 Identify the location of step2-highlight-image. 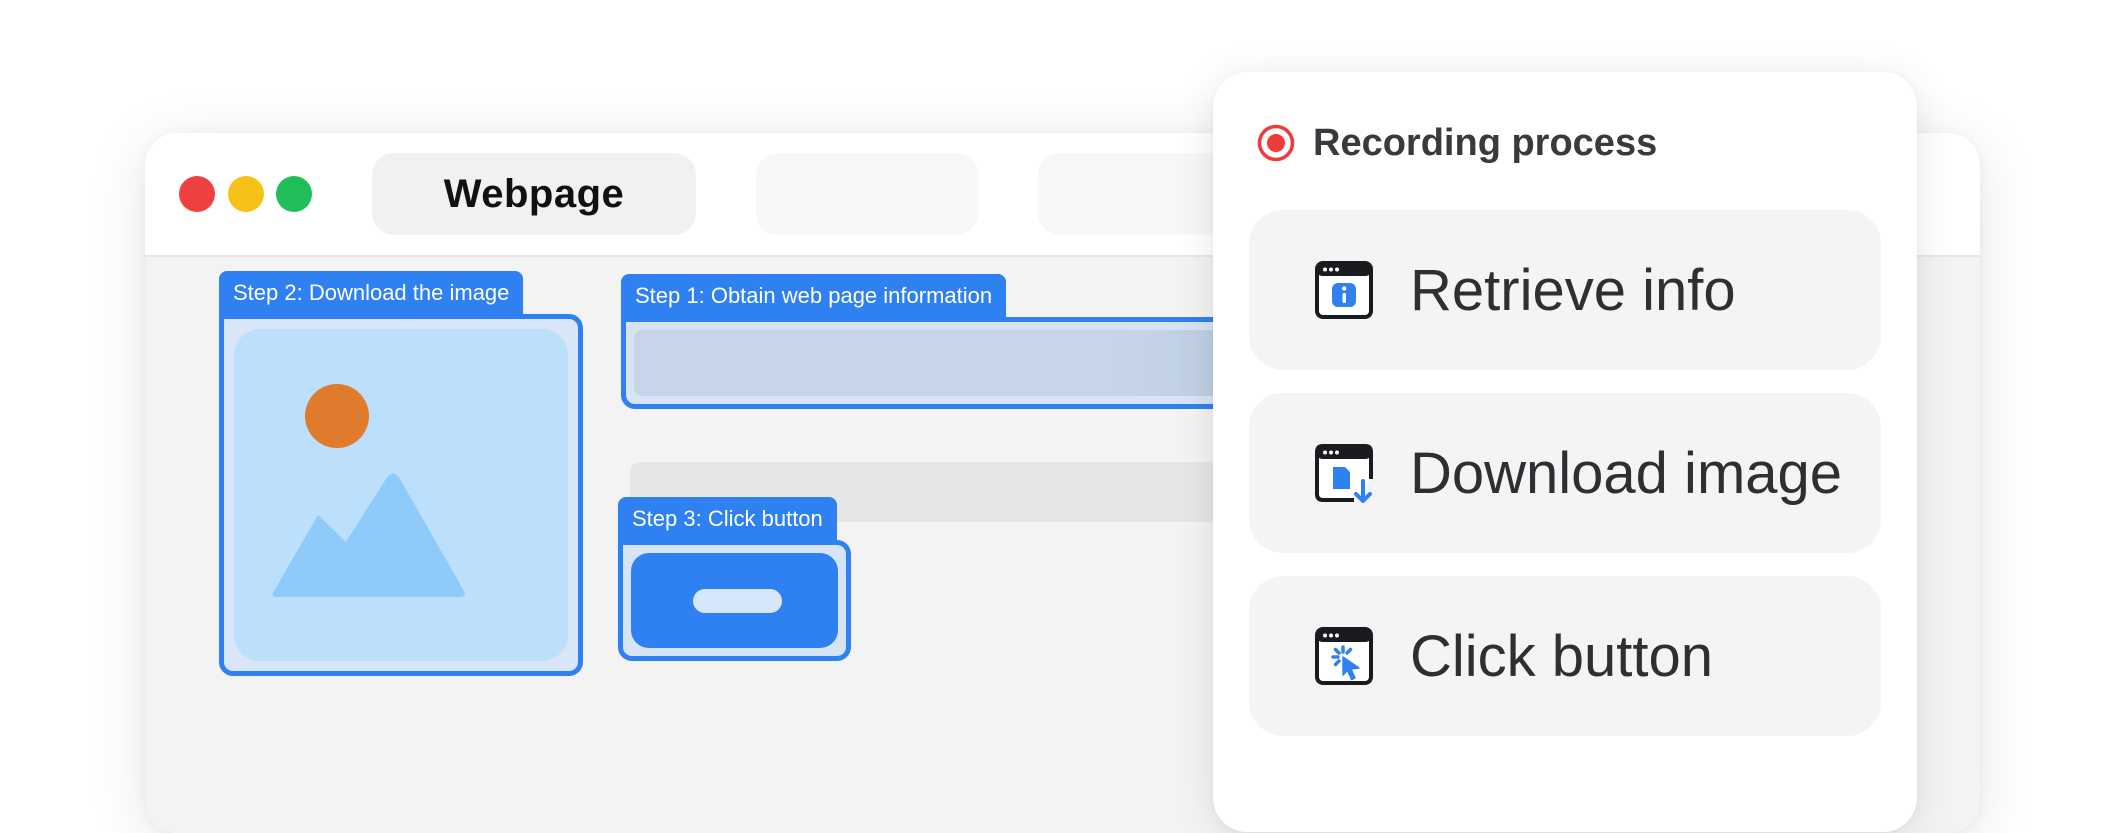
(401, 495).